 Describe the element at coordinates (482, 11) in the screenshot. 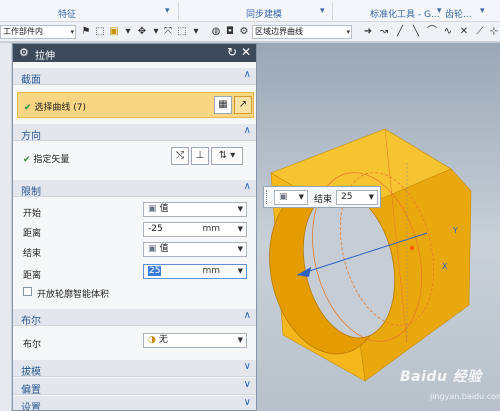

I see `ribbon-gear-more-icon: ▾` at that location.